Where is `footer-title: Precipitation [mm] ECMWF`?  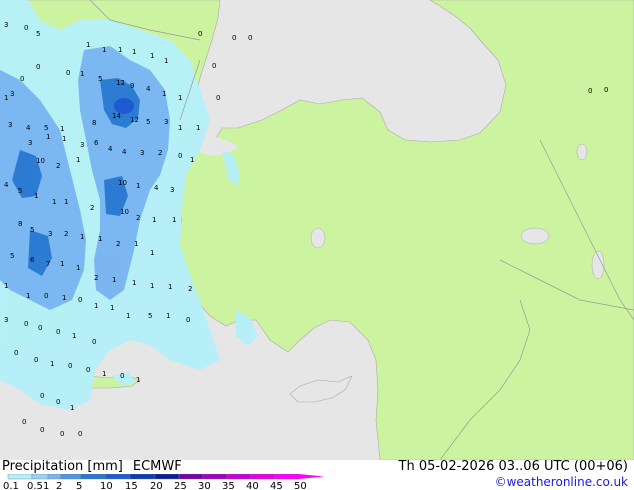 footer-title: Precipitation [mm] ECMWF is located at coordinates (94, 466).